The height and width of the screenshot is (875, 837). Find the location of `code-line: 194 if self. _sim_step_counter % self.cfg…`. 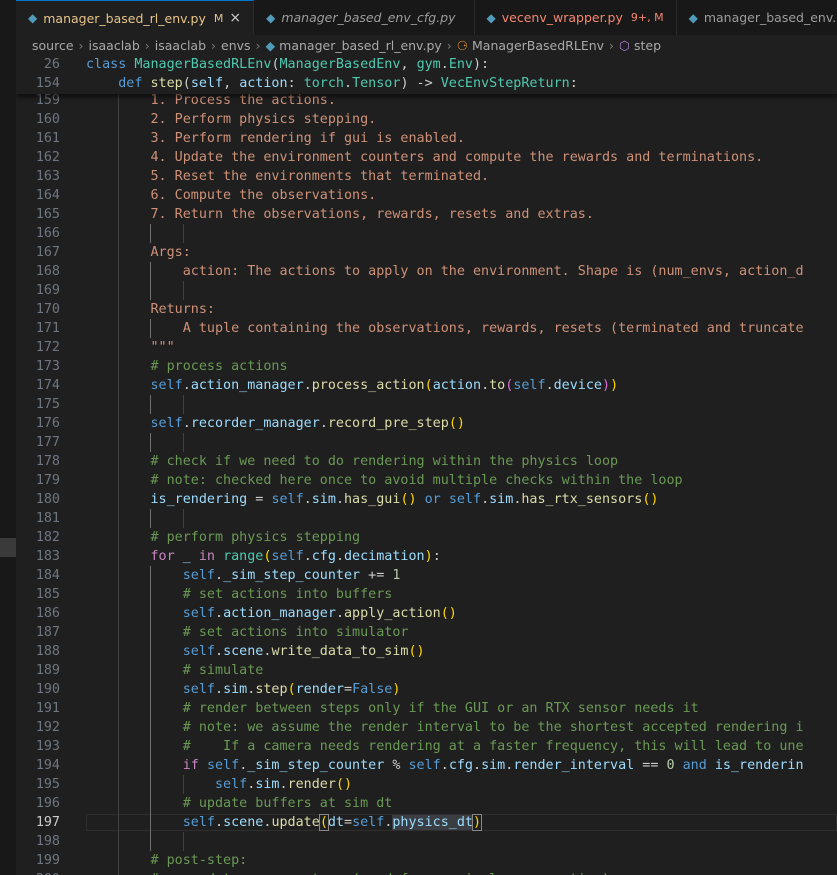

code-line: 194 if self. _sim_step_counter % self.cfg… is located at coordinates (410, 765).